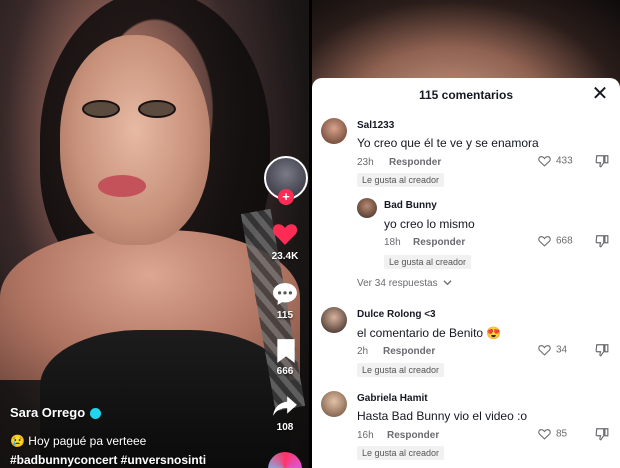 The height and width of the screenshot is (468, 620). I want to click on comment-like-count: 34, so click(562, 350).